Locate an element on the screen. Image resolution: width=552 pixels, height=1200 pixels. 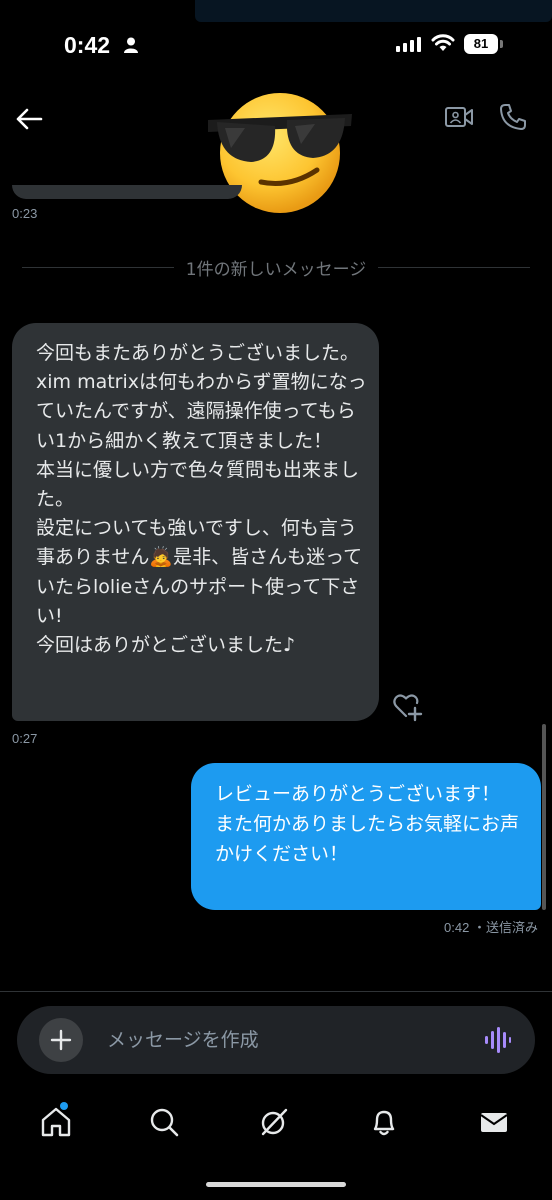
back-arrow-icon is located at coordinates (29, 119).